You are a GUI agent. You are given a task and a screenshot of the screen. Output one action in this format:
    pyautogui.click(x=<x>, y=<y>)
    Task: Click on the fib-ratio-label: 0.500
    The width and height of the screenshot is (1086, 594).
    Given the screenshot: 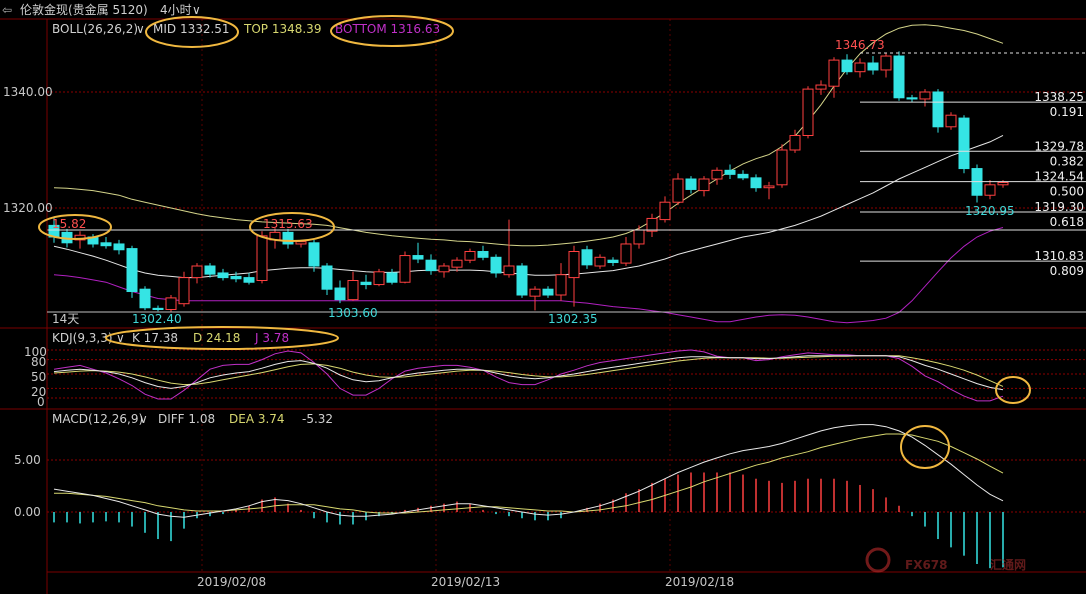 What is the action you would take?
    pyautogui.click(x=1067, y=192)
    